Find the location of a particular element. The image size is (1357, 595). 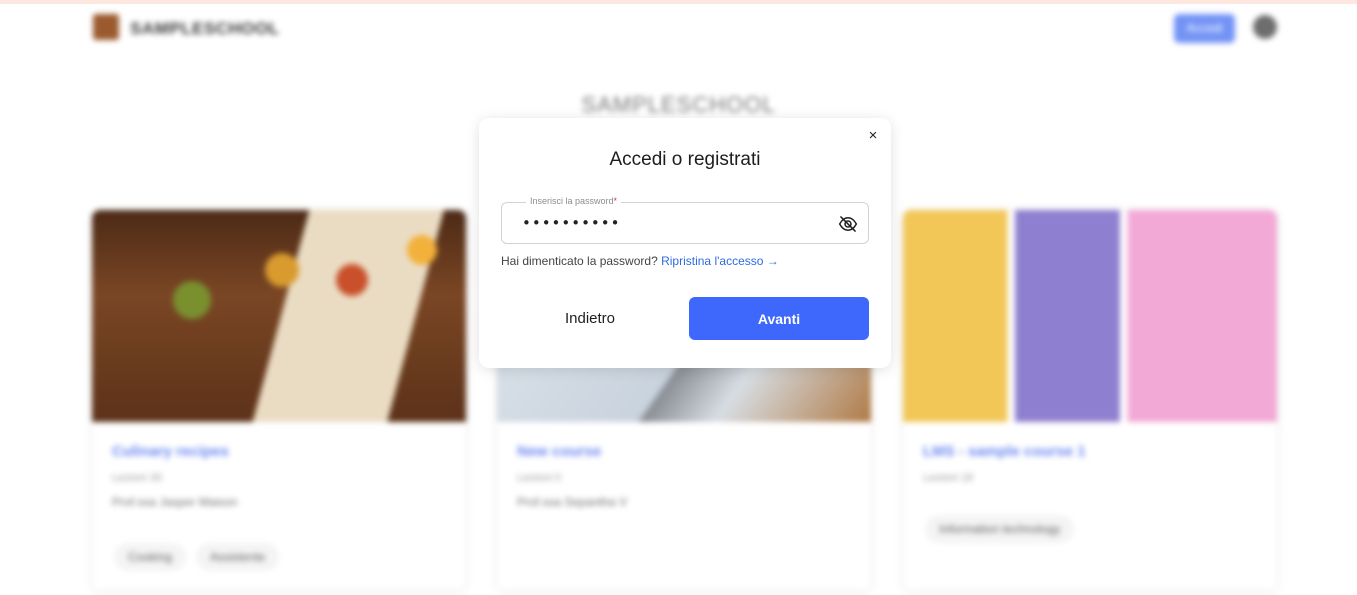

password-label: Inserisci la password* is located at coordinates (574, 201).